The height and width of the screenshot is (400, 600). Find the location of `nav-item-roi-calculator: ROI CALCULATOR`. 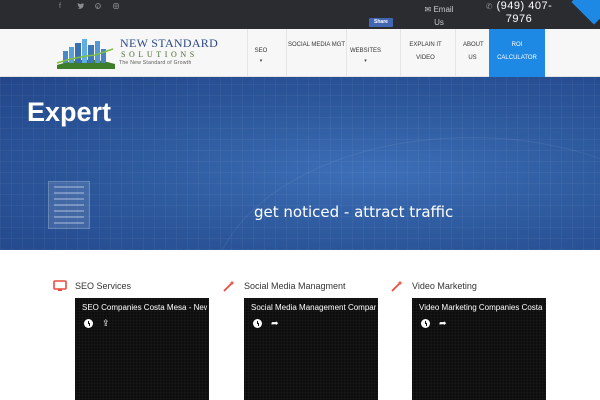

nav-item-roi-calculator: ROI CALCULATOR is located at coordinates (517, 53).